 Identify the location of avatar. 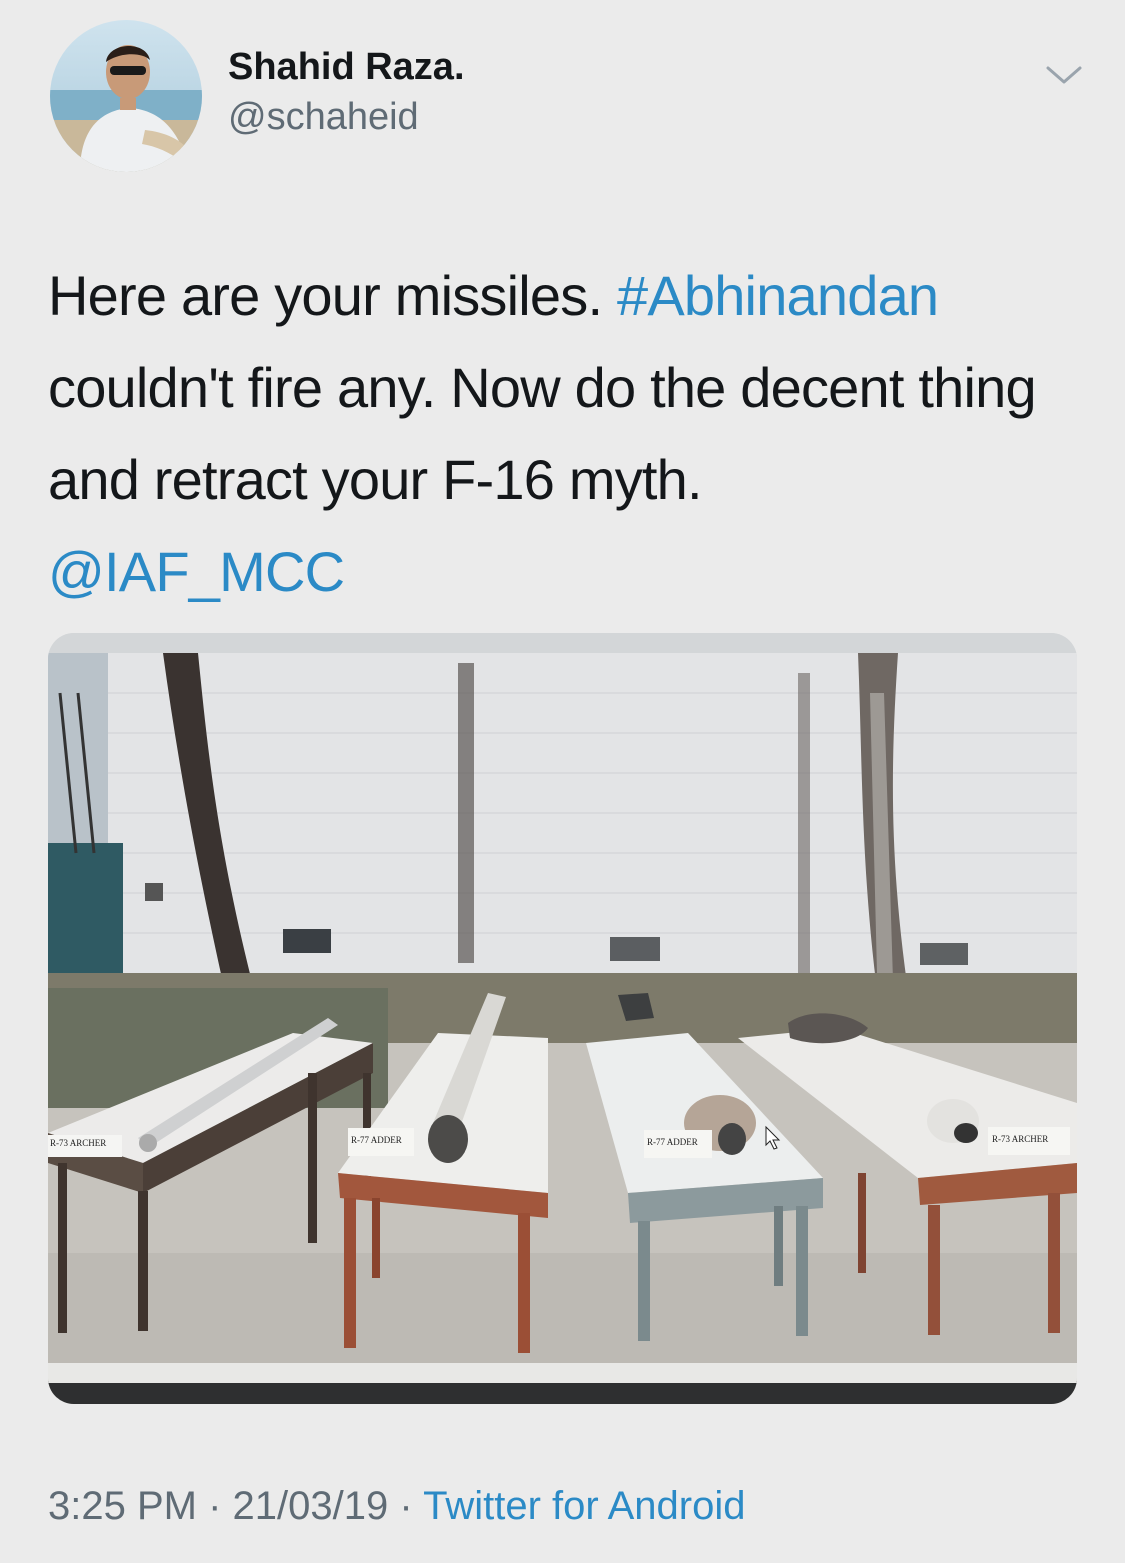
(126, 96).